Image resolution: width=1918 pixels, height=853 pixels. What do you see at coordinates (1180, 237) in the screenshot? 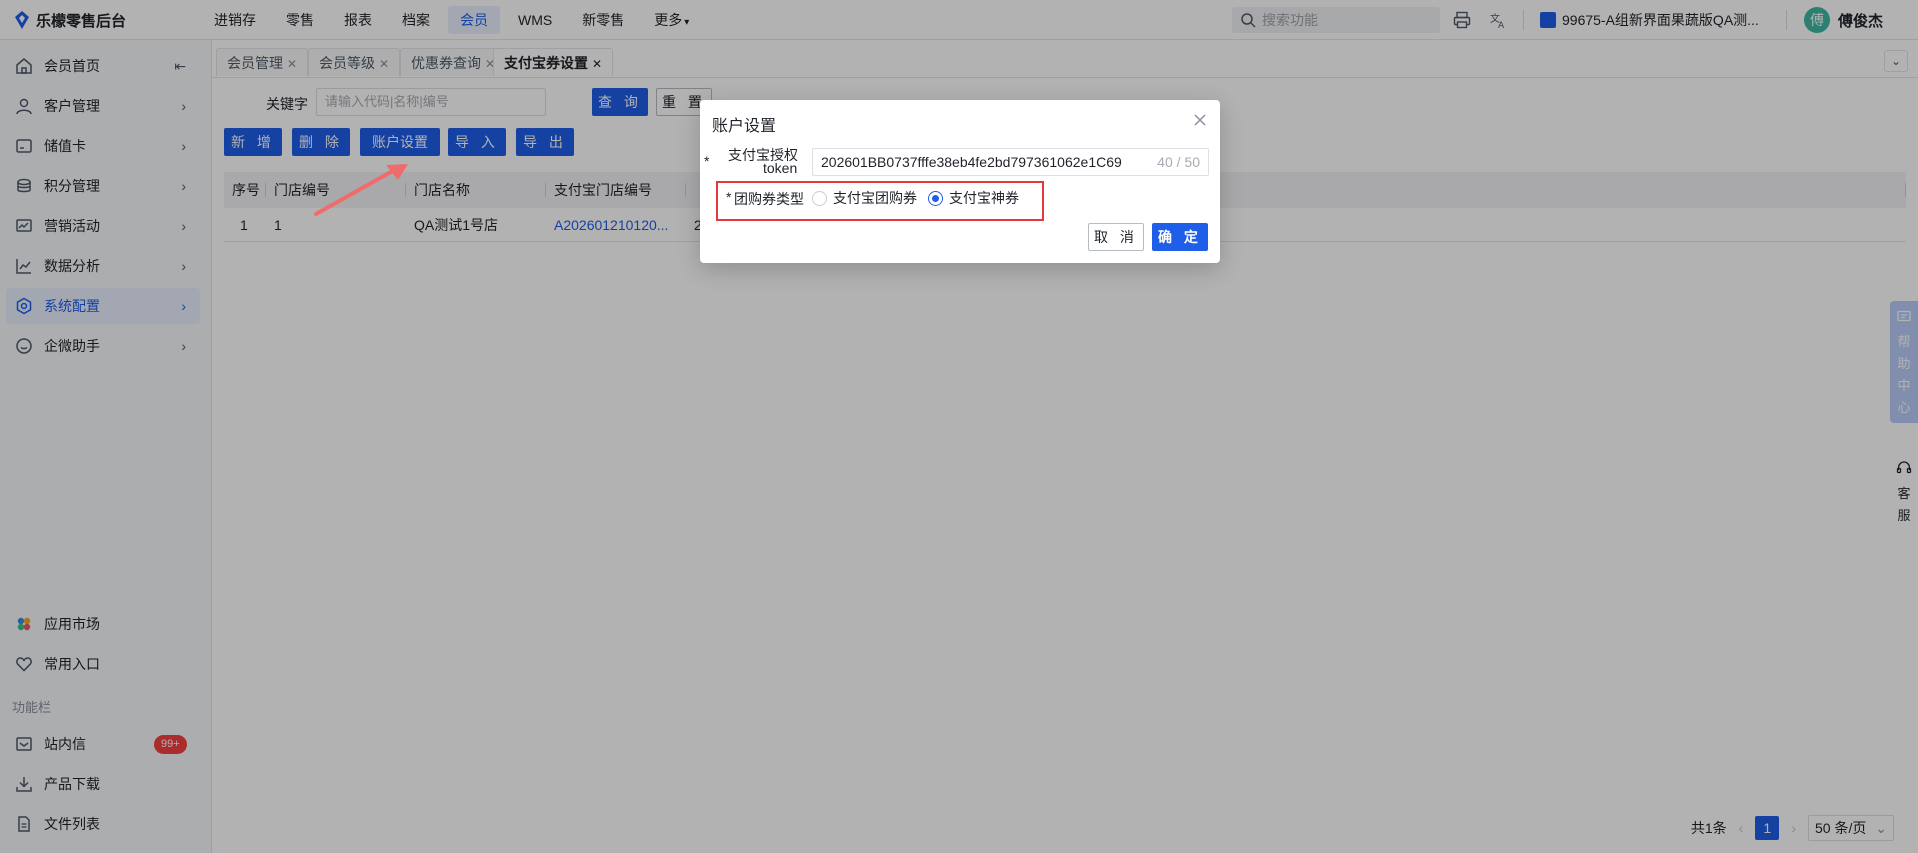
I see `confirm-button: 确 定` at bounding box center [1180, 237].